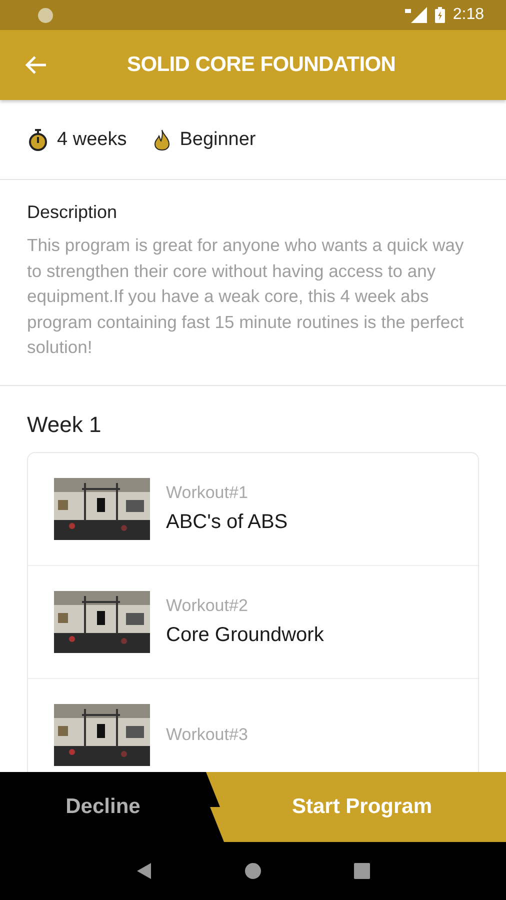 This screenshot has width=506, height=900. What do you see at coordinates (92, 139) in the screenshot?
I see `duration-label: 4 weeks` at bounding box center [92, 139].